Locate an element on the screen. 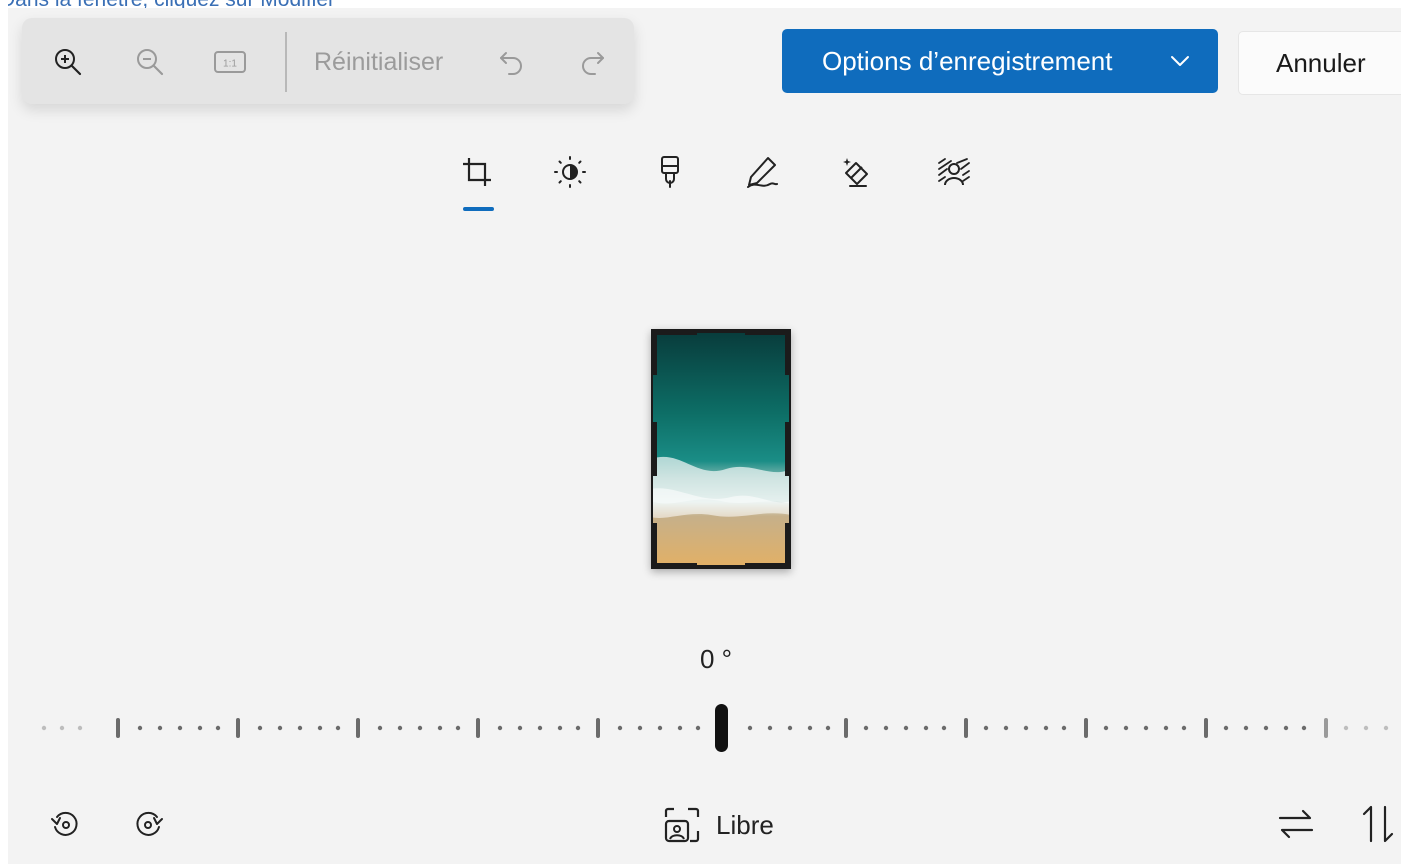 This screenshot has height=864, width=1401. chevron-down-icon is located at coordinates (1180, 61).